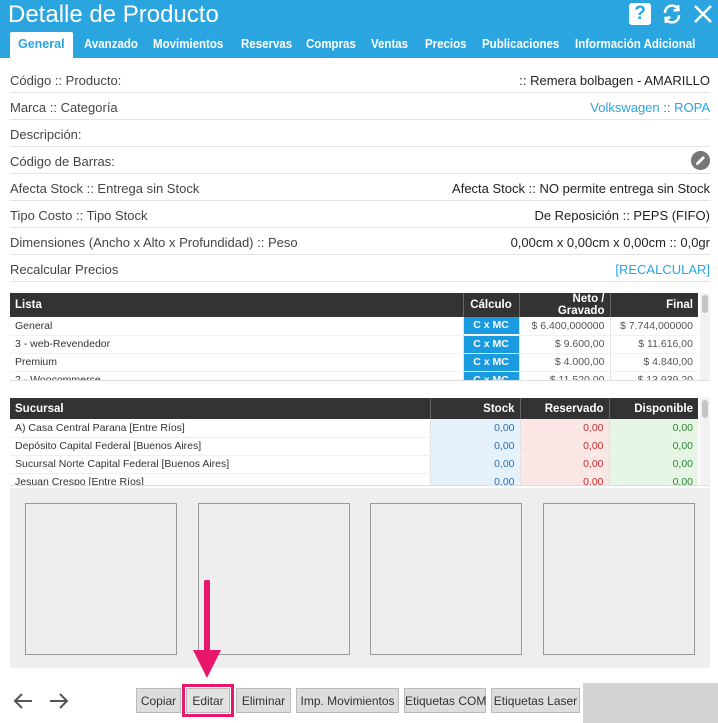  I want to click on editar-button: Editar, so click(208, 700).